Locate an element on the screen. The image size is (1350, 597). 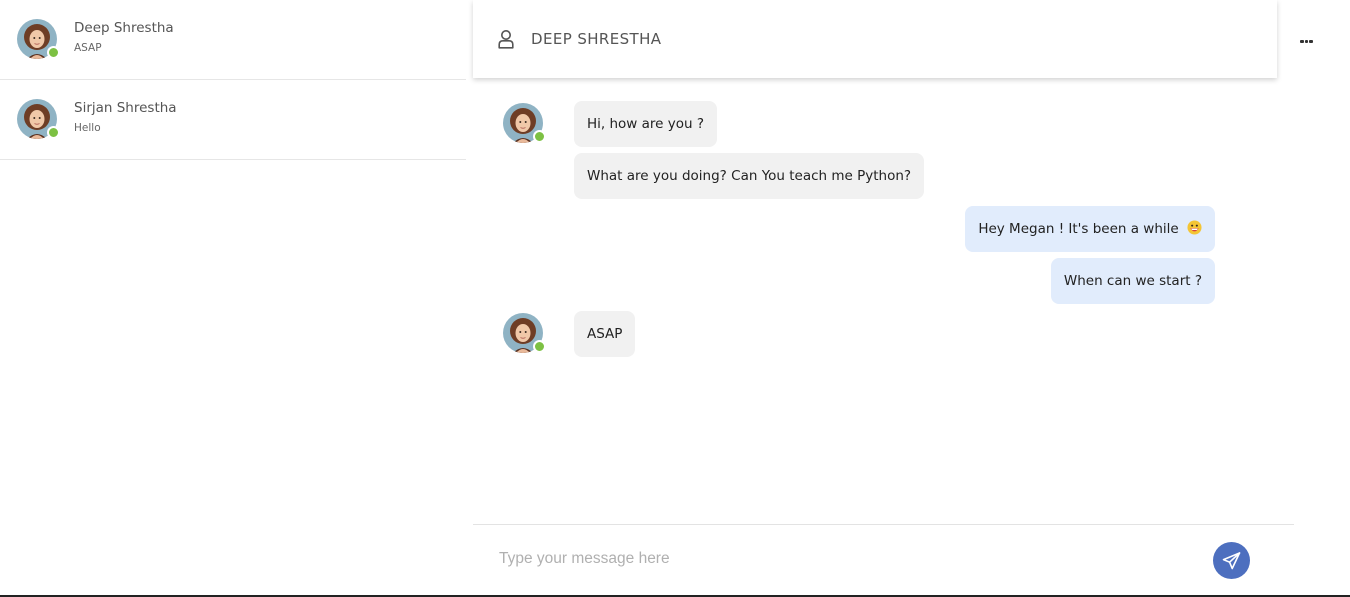
incoming-message: Hi, how are you ? is located at coordinates (646, 124).